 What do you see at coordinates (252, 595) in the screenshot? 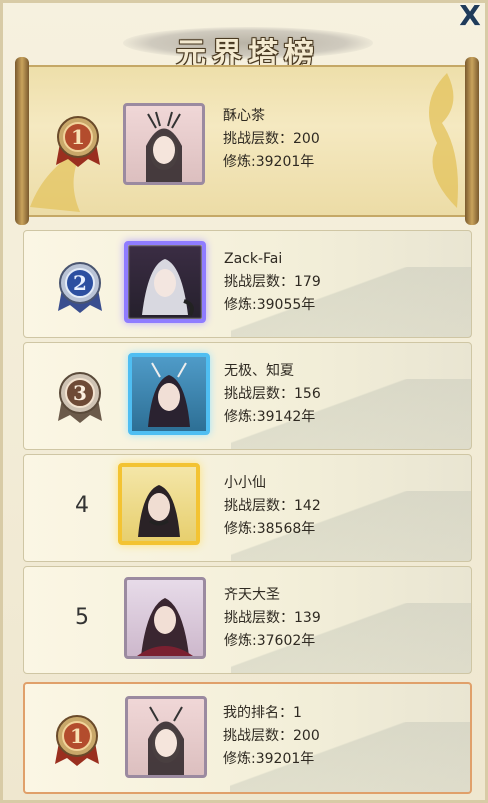
I see `player-name: 齐天大圣` at bounding box center [252, 595].